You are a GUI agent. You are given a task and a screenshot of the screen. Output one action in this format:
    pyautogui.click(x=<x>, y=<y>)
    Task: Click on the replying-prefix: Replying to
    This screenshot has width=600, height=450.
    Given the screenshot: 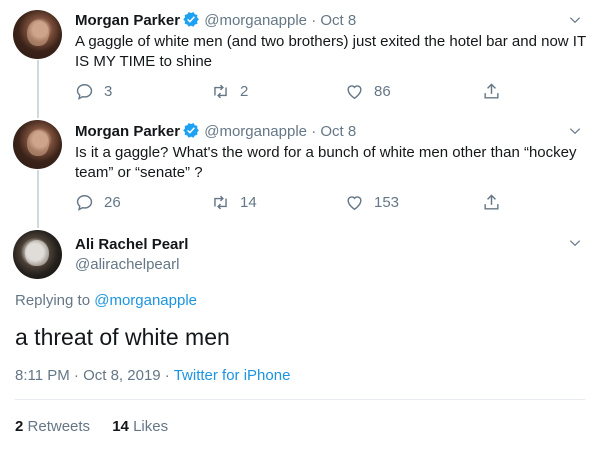 What is the action you would take?
    pyautogui.click(x=55, y=300)
    